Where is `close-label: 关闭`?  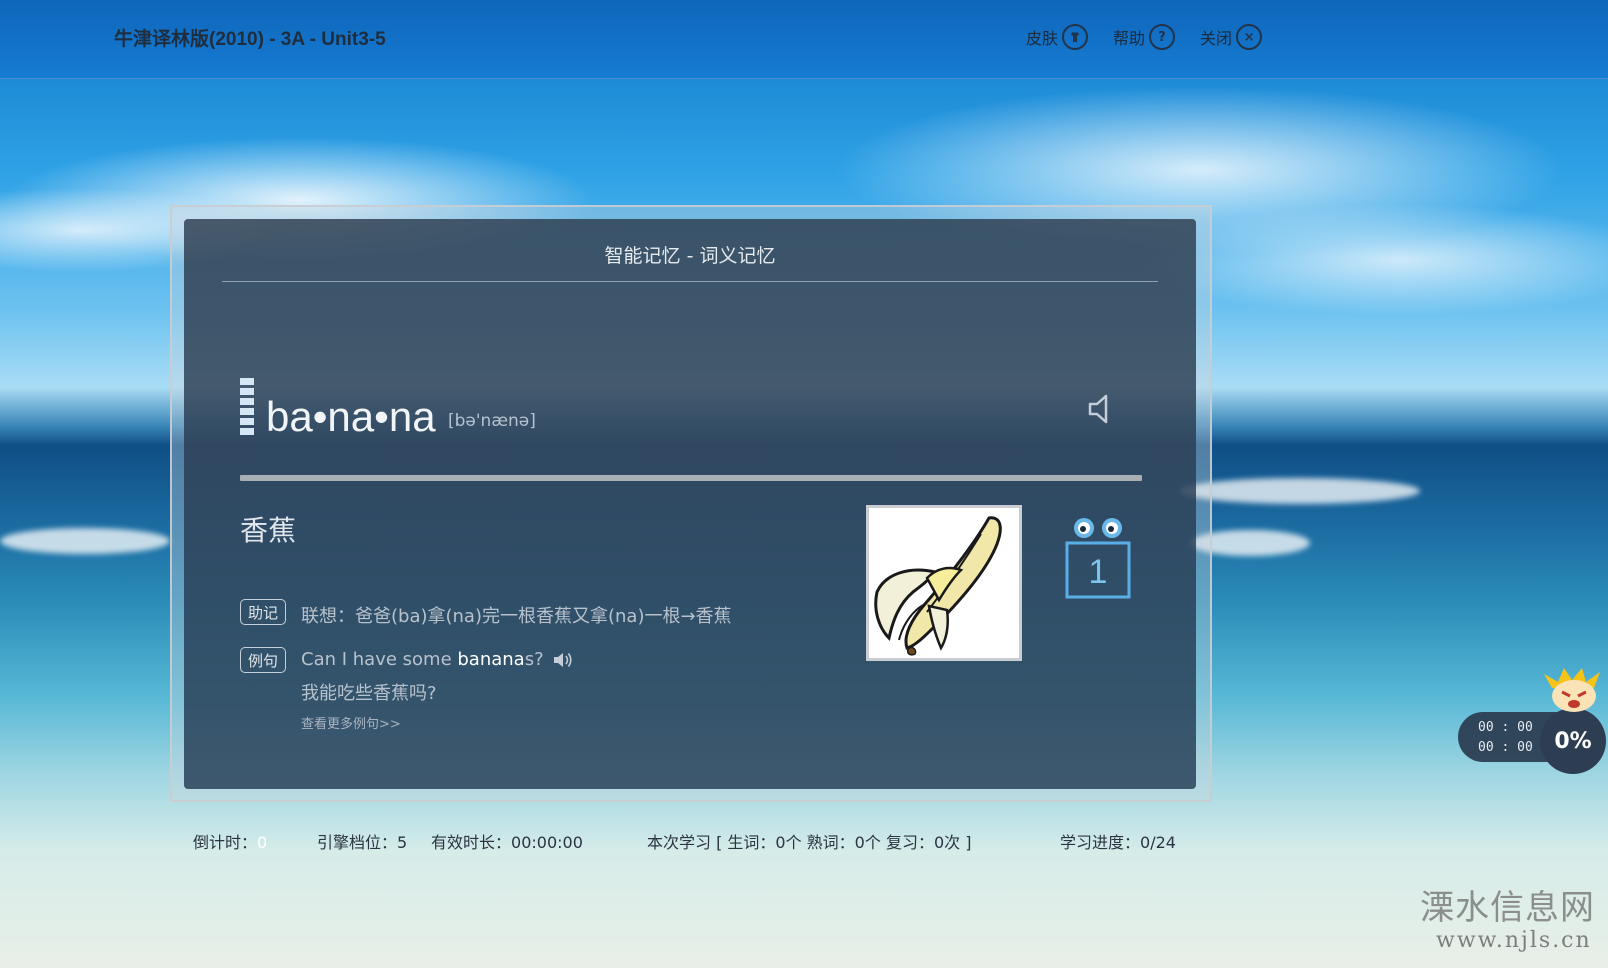
close-label: 关闭 is located at coordinates (1216, 38).